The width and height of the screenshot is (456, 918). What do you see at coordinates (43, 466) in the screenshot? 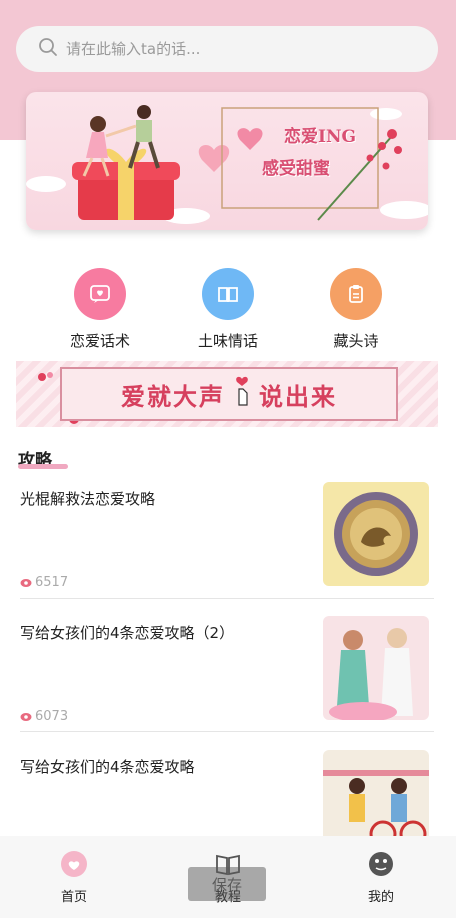
I see `section-title-underline` at bounding box center [43, 466].